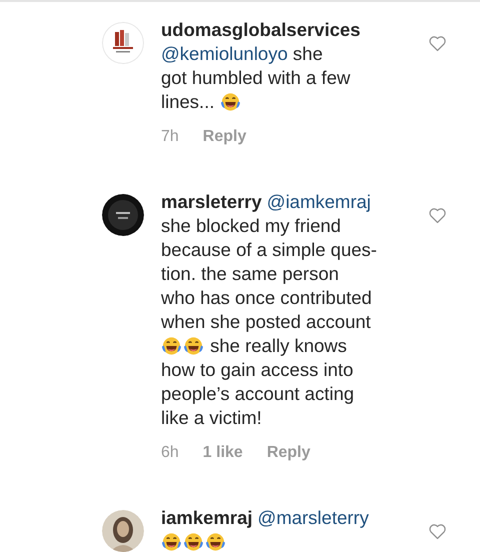  Describe the element at coordinates (318, 202) in the screenshot. I see `mention-link: @iamkemraj` at that location.